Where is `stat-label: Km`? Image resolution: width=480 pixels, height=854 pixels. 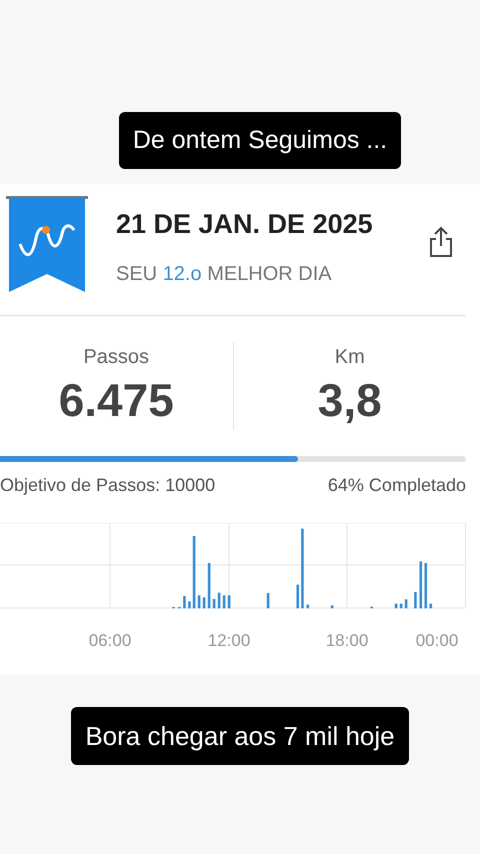
stat-label: Km is located at coordinates (349, 357).